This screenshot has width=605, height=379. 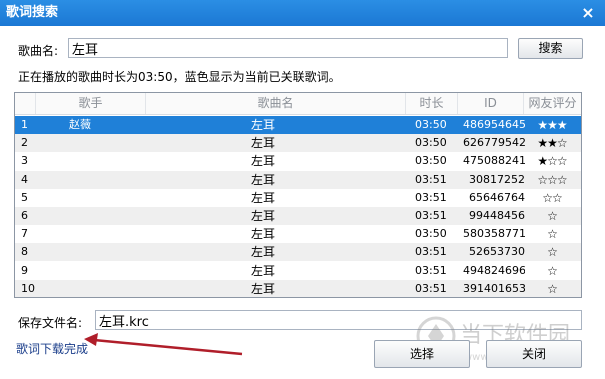 What do you see at coordinates (552, 103) in the screenshot?
I see `header-rating: 网友评分` at bounding box center [552, 103].